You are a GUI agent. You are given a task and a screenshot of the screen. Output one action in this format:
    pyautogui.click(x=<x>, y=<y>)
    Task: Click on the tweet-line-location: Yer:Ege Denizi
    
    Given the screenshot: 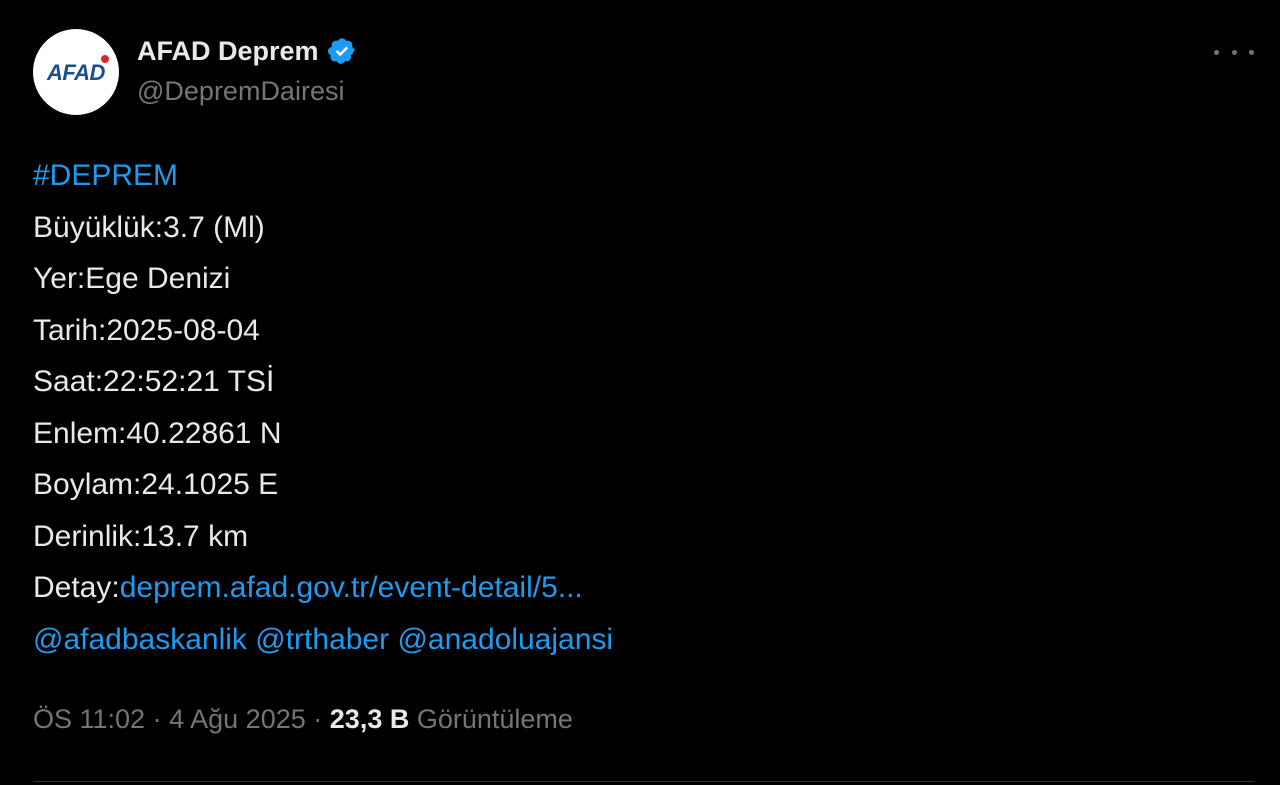 What is the action you would take?
    pyautogui.click(x=132, y=278)
    